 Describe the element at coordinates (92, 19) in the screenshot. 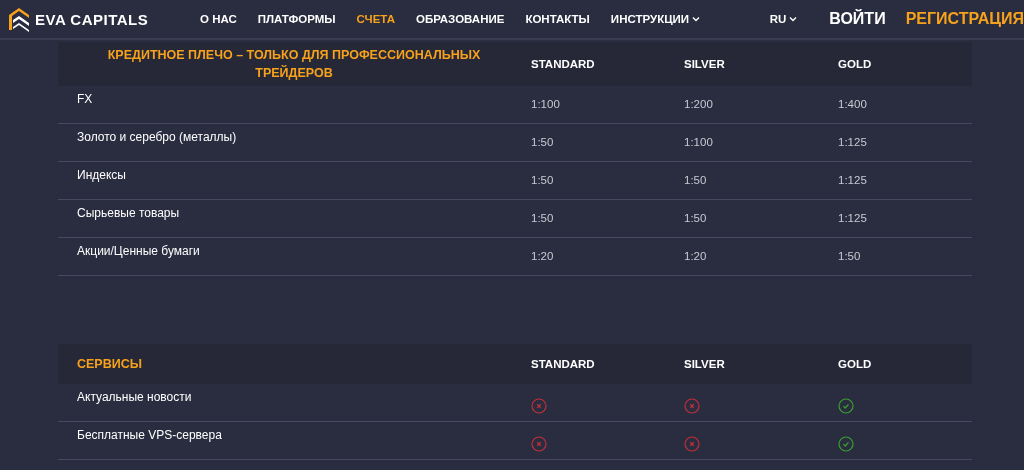

I see `logo-text: EVA CAPITALS` at that location.